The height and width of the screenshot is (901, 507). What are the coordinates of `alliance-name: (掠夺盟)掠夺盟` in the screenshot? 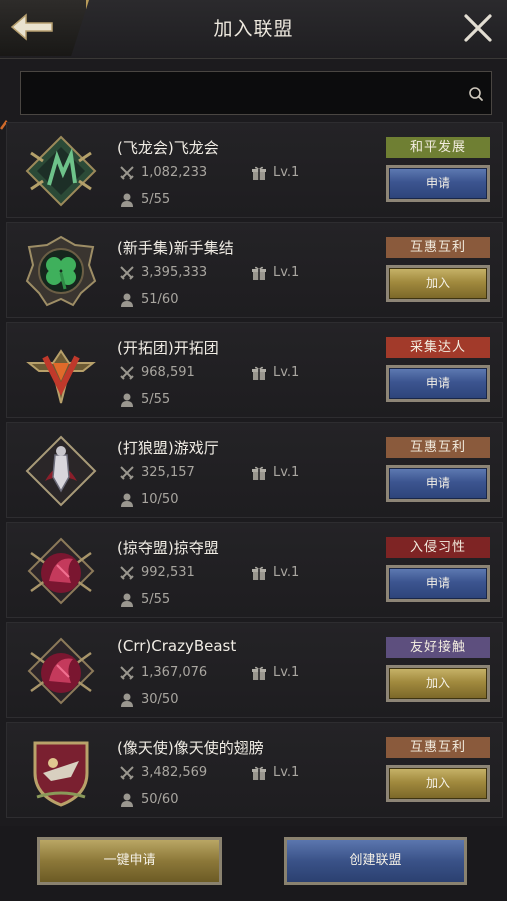 It's located at (168, 548).